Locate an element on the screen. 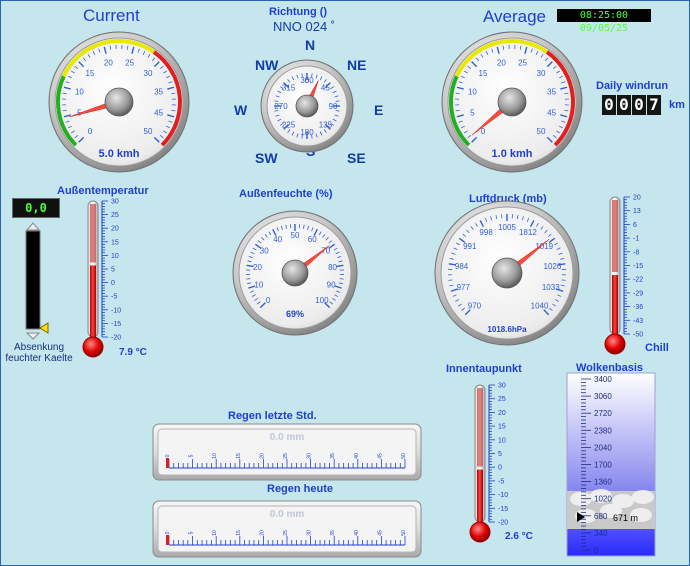 The width and height of the screenshot is (690, 566). temperature-thermometer-empty is located at coordinates (93, 233).